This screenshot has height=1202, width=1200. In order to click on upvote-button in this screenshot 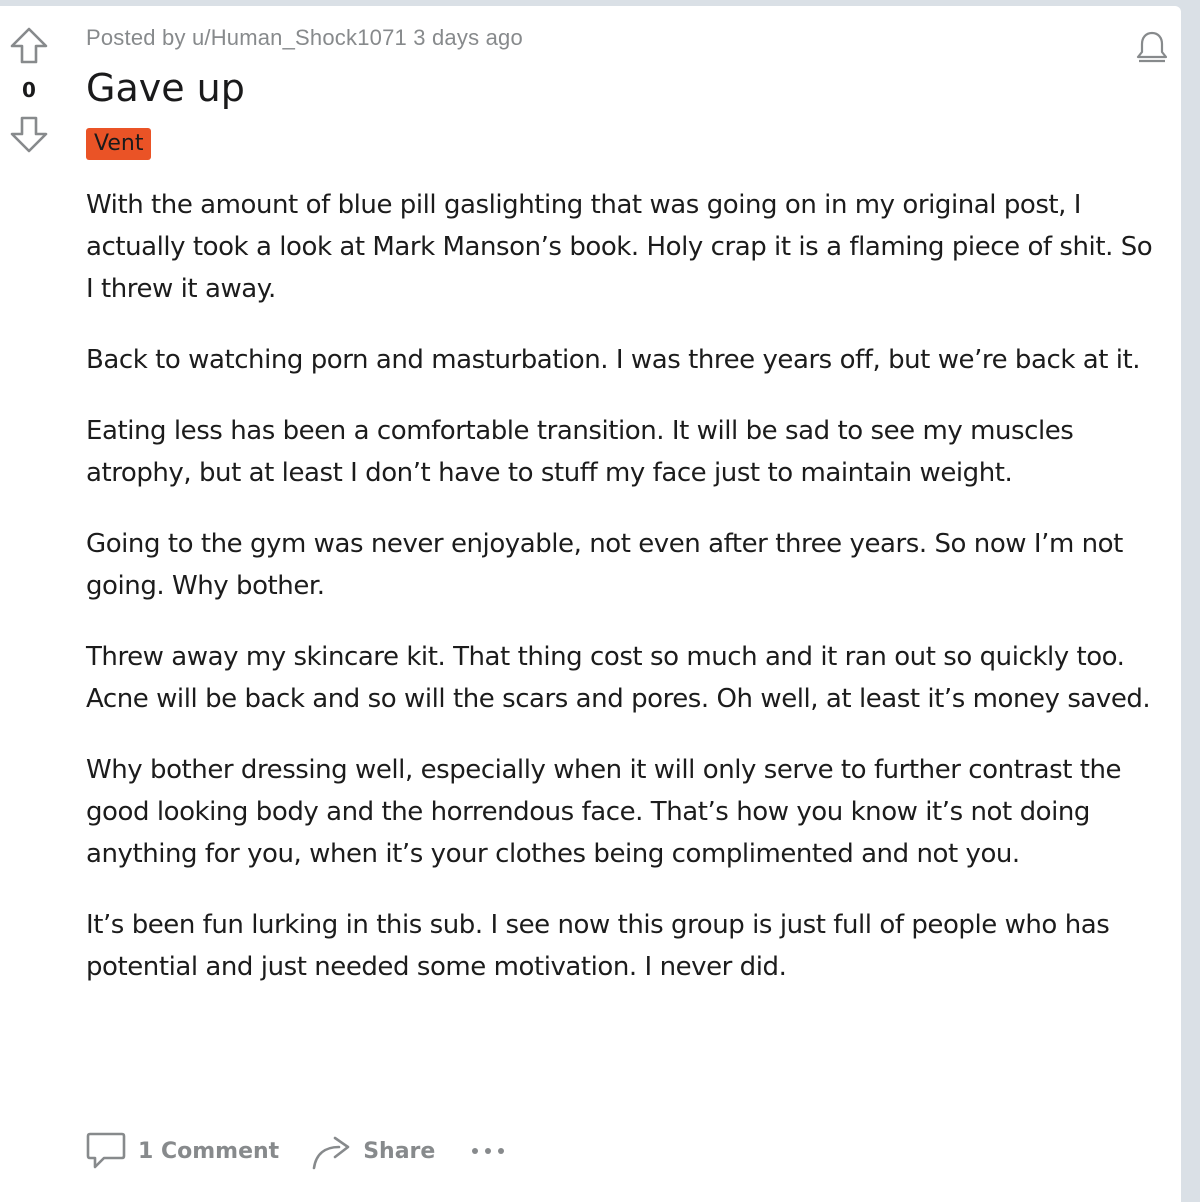, I will do `click(29, 46)`.